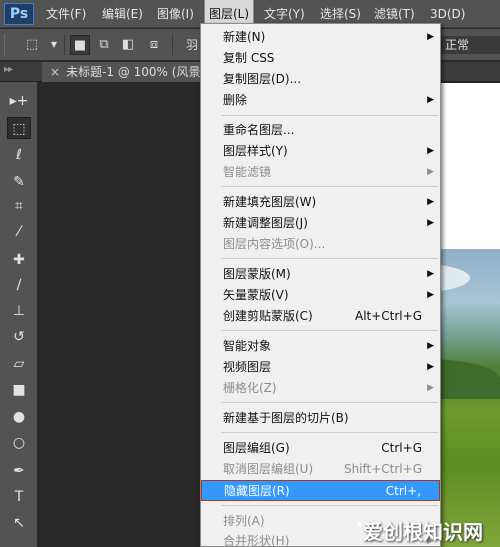 Image resolution: width=500 pixels, height=547 pixels. Describe the element at coordinates (139, 72) in the screenshot. I see `document-title: 未标题-1 @ 100% (风景图片` at that location.